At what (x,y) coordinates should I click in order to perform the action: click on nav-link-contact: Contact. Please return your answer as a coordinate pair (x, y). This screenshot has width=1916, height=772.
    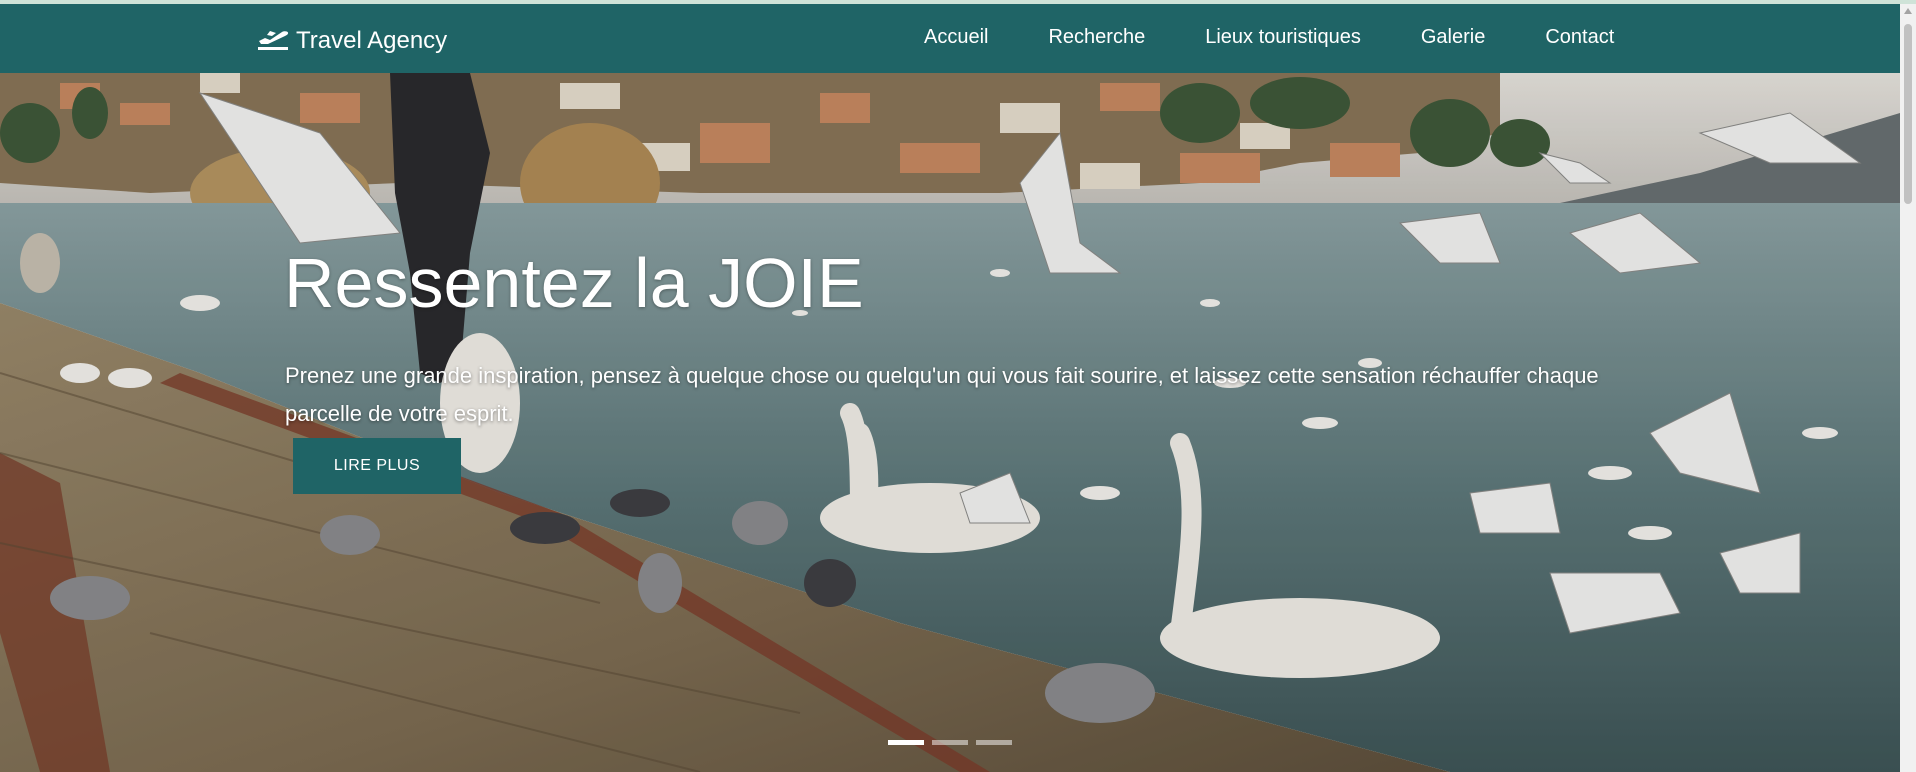
    Looking at the image, I should click on (1579, 37).